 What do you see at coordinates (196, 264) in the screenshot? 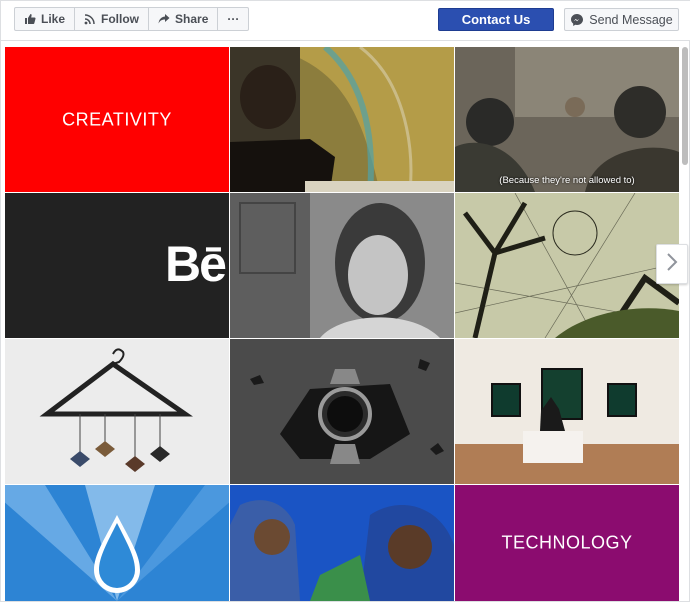
I see `behance-logo: Bē` at bounding box center [196, 264].